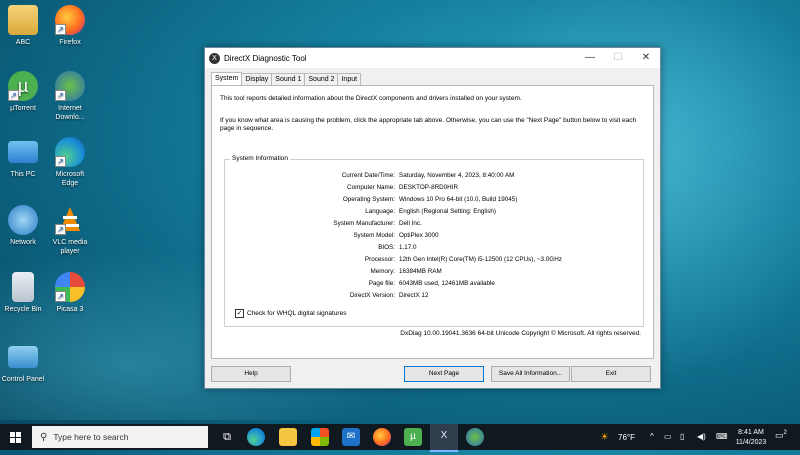 This screenshot has width=800, height=455. I want to click on clock-date: 11/4/2023, so click(751, 442).